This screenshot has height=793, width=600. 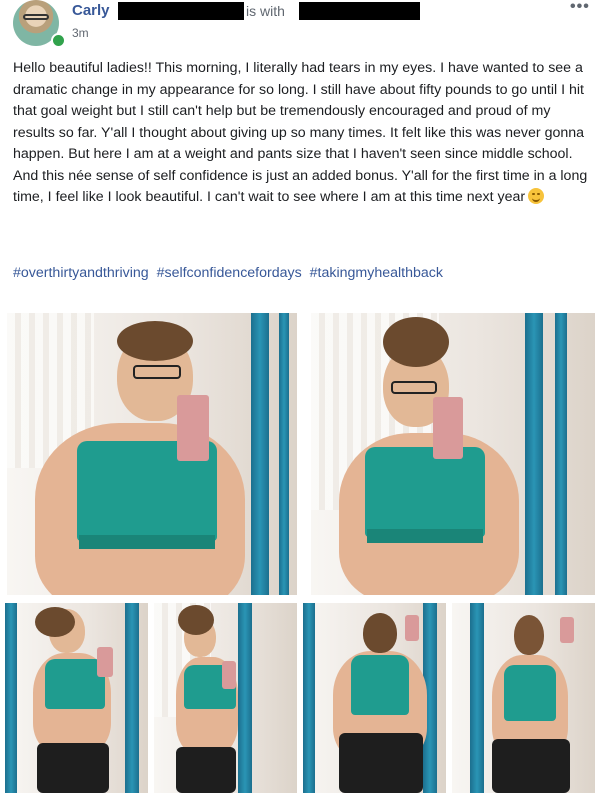 I want to click on author-name: Carly, so click(x=91, y=10).